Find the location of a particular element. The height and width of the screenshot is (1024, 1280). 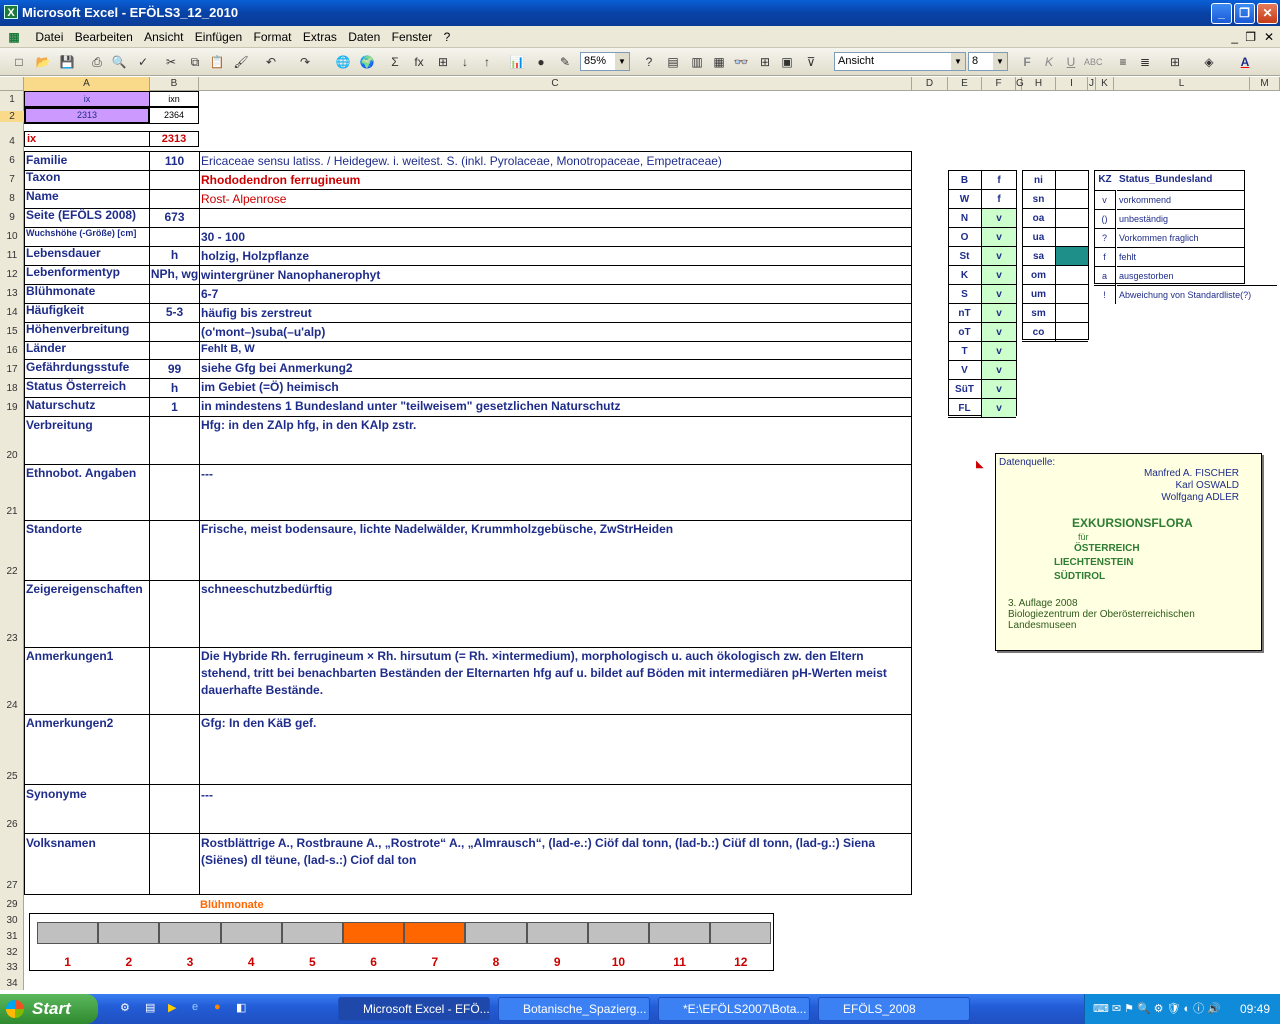

state-value: f is located at coordinates (999, 180).